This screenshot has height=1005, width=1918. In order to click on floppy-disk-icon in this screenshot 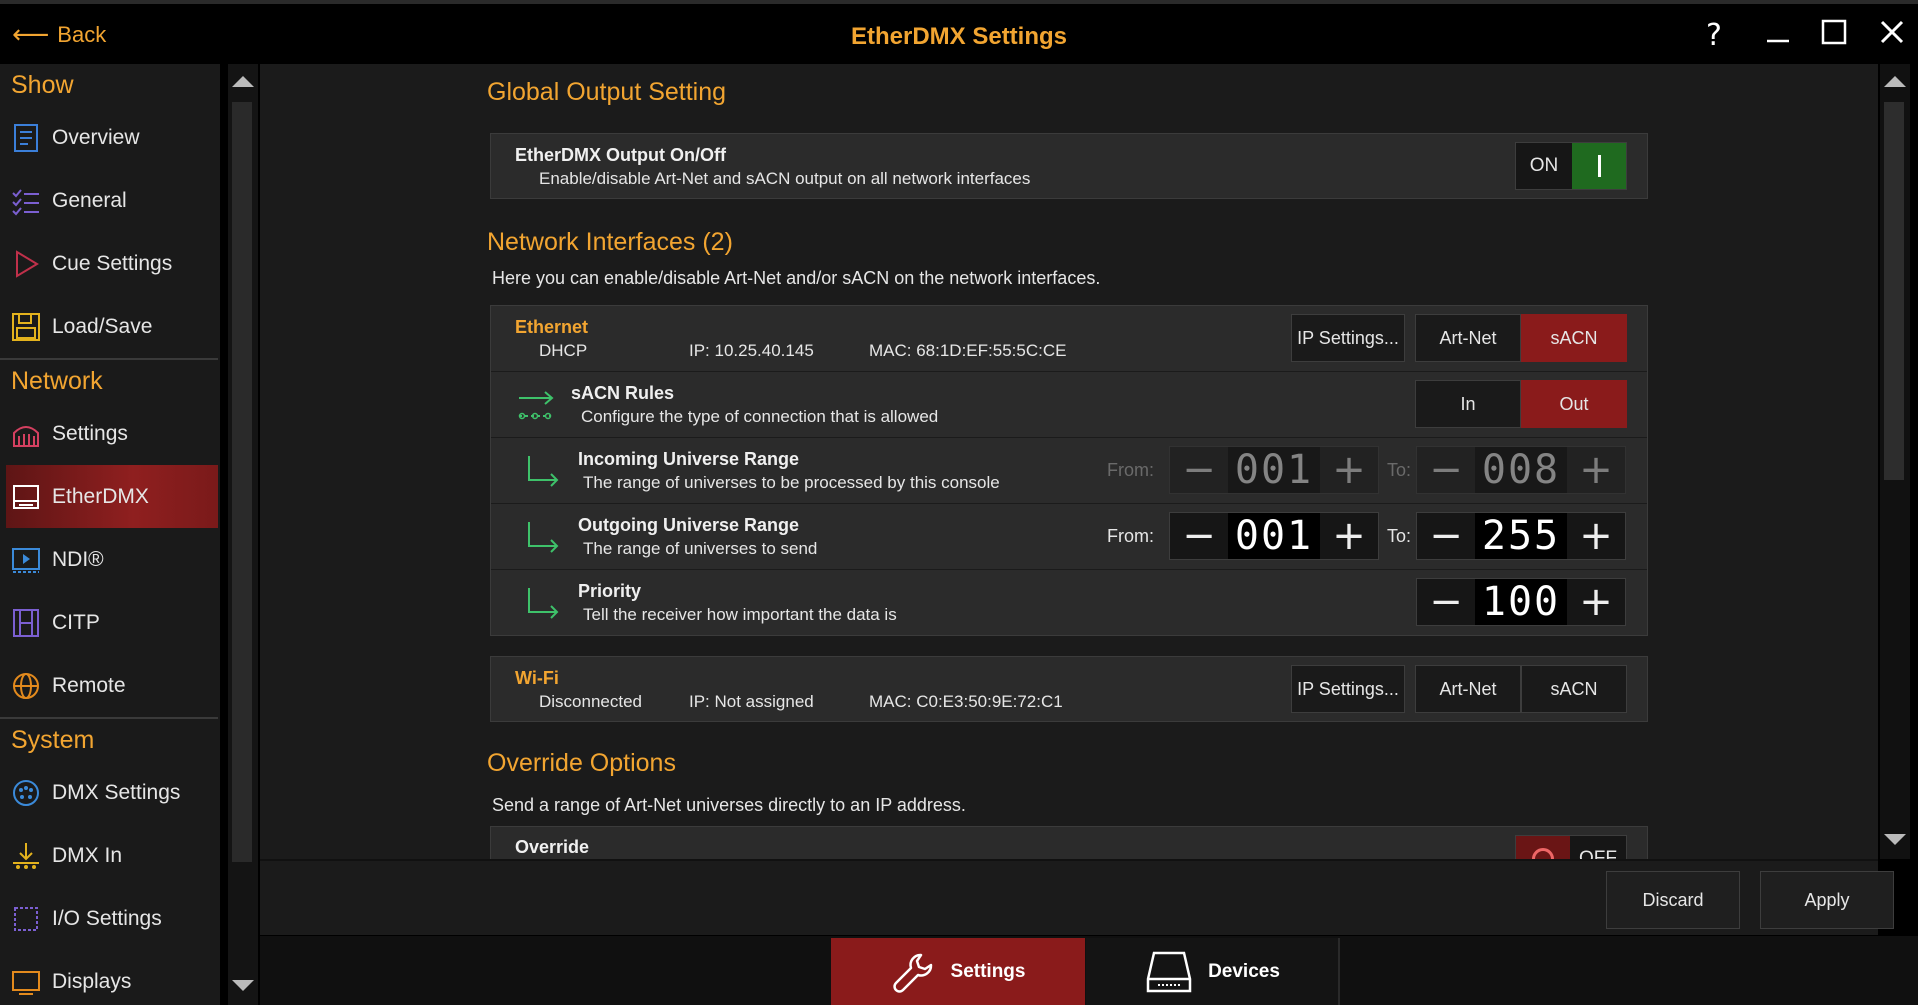, I will do `click(26, 327)`.